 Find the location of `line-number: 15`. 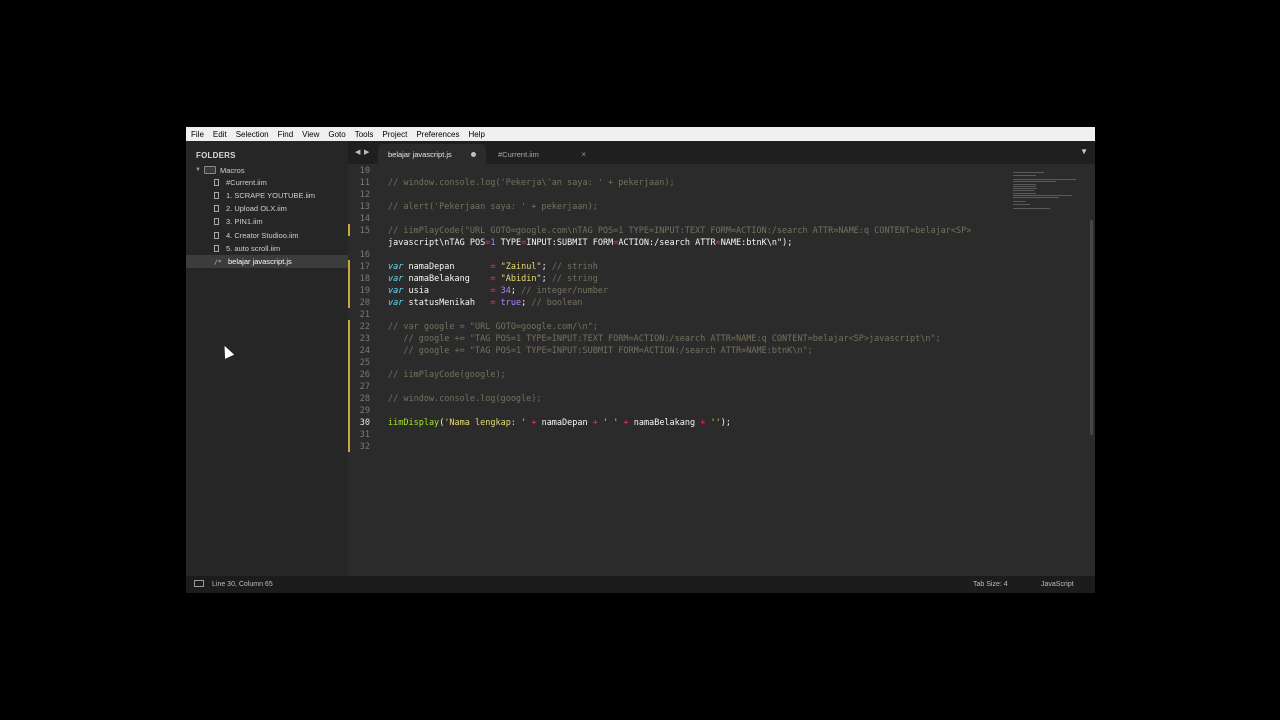

line-number: 15 is located at coordinates (364, 231).